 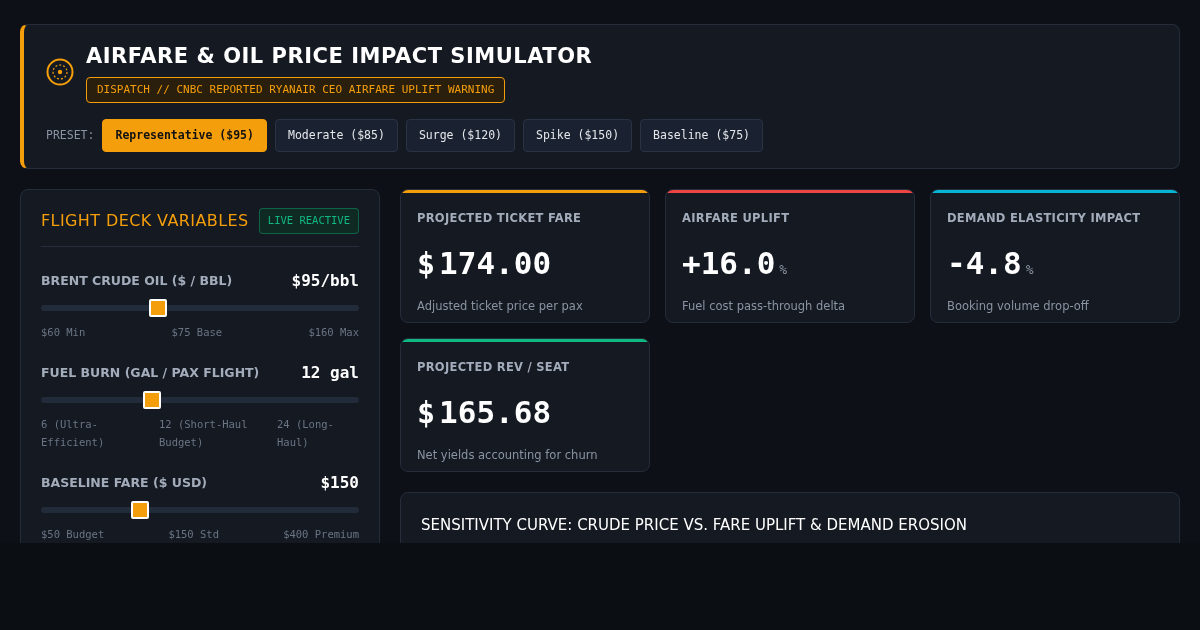 What do you see at coordinates (729, 263) in the screenshot?
I see `metric-value: +16.0` at bounding box center [729, 263].